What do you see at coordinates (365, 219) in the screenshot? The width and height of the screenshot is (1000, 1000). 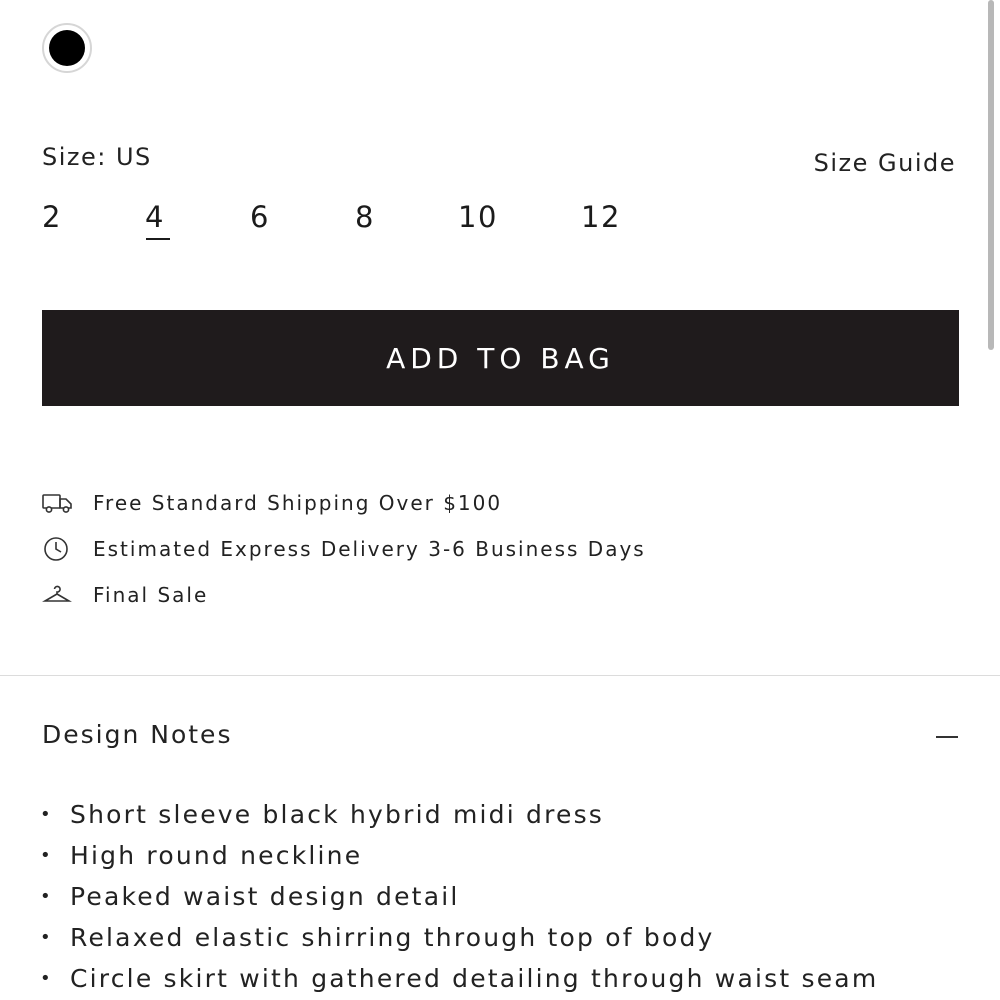 I see `size-option-8: 8` at bounding box center [365, 219].